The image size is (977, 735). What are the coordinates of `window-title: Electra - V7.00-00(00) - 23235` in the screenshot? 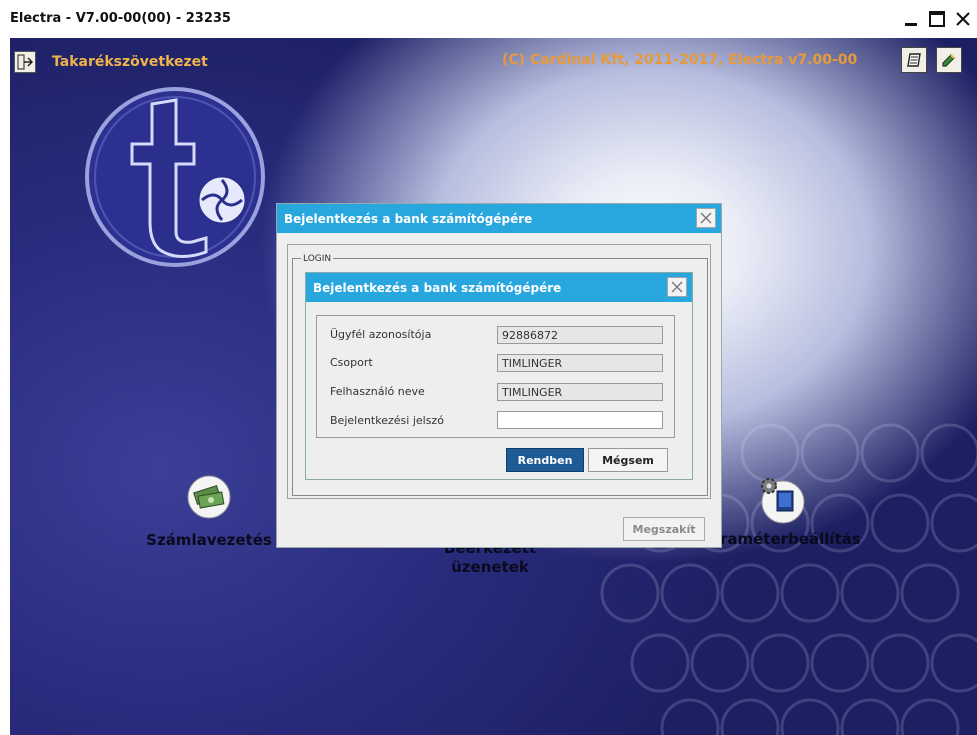 It's located at (120, 18).